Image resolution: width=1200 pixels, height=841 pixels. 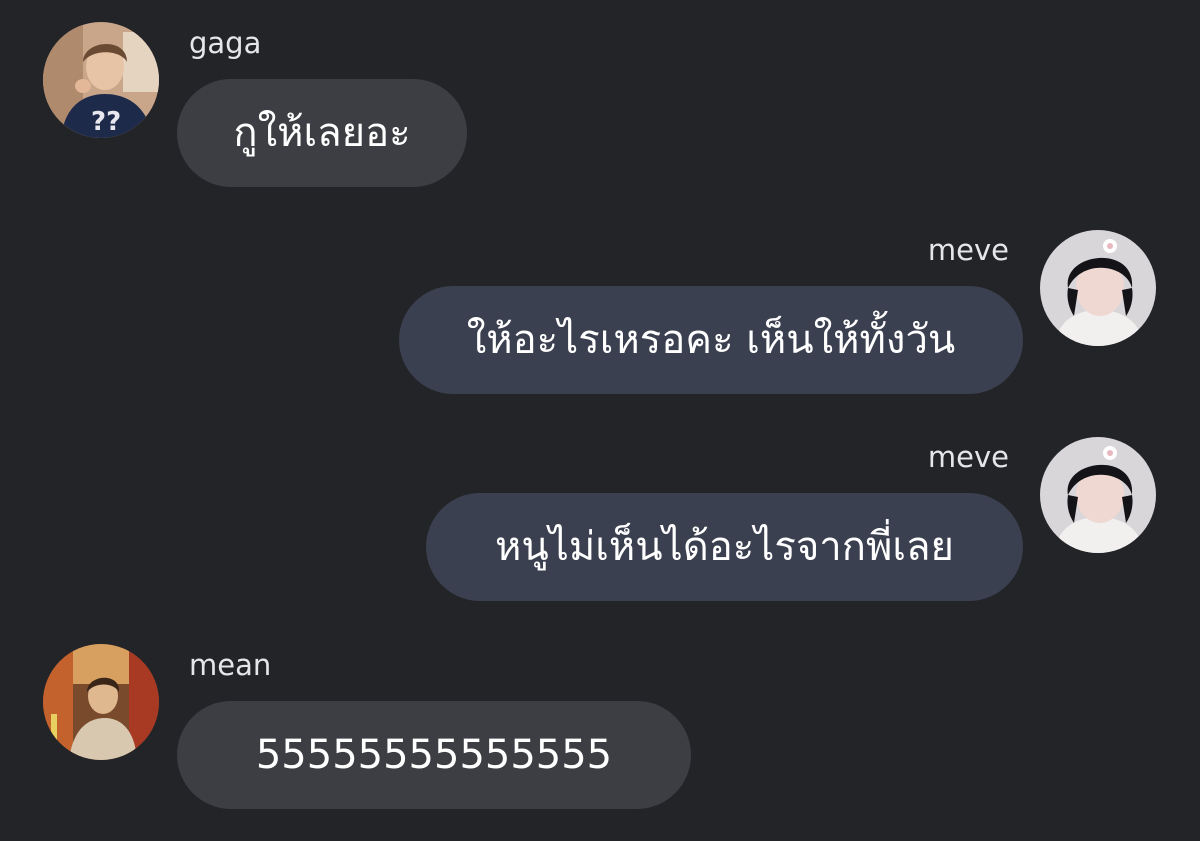 What do you see at coordinates (322, 133) in the screenshot?
I see `message-bubble: กูให้เลยอะ` at bounding box center [322, 133].